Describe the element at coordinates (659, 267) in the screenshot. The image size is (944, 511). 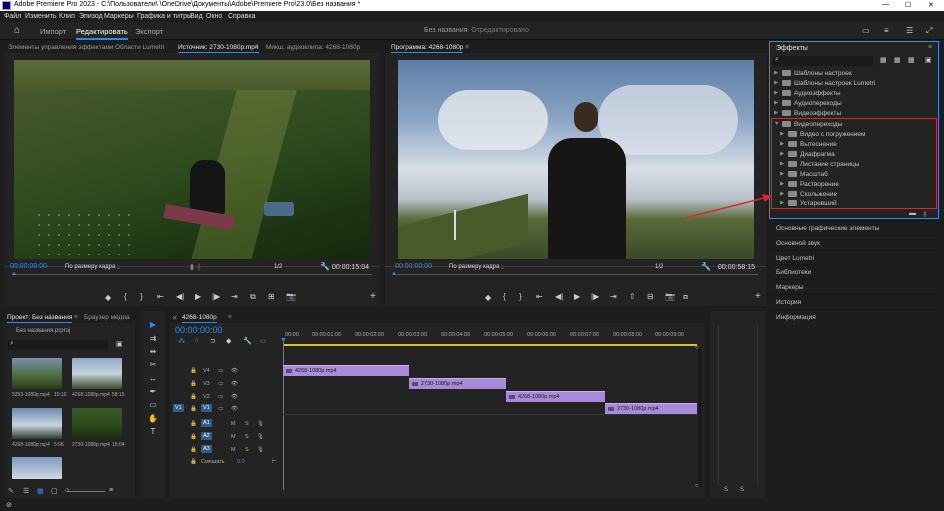
I see `program-resolution-select: 1/2` at that location.